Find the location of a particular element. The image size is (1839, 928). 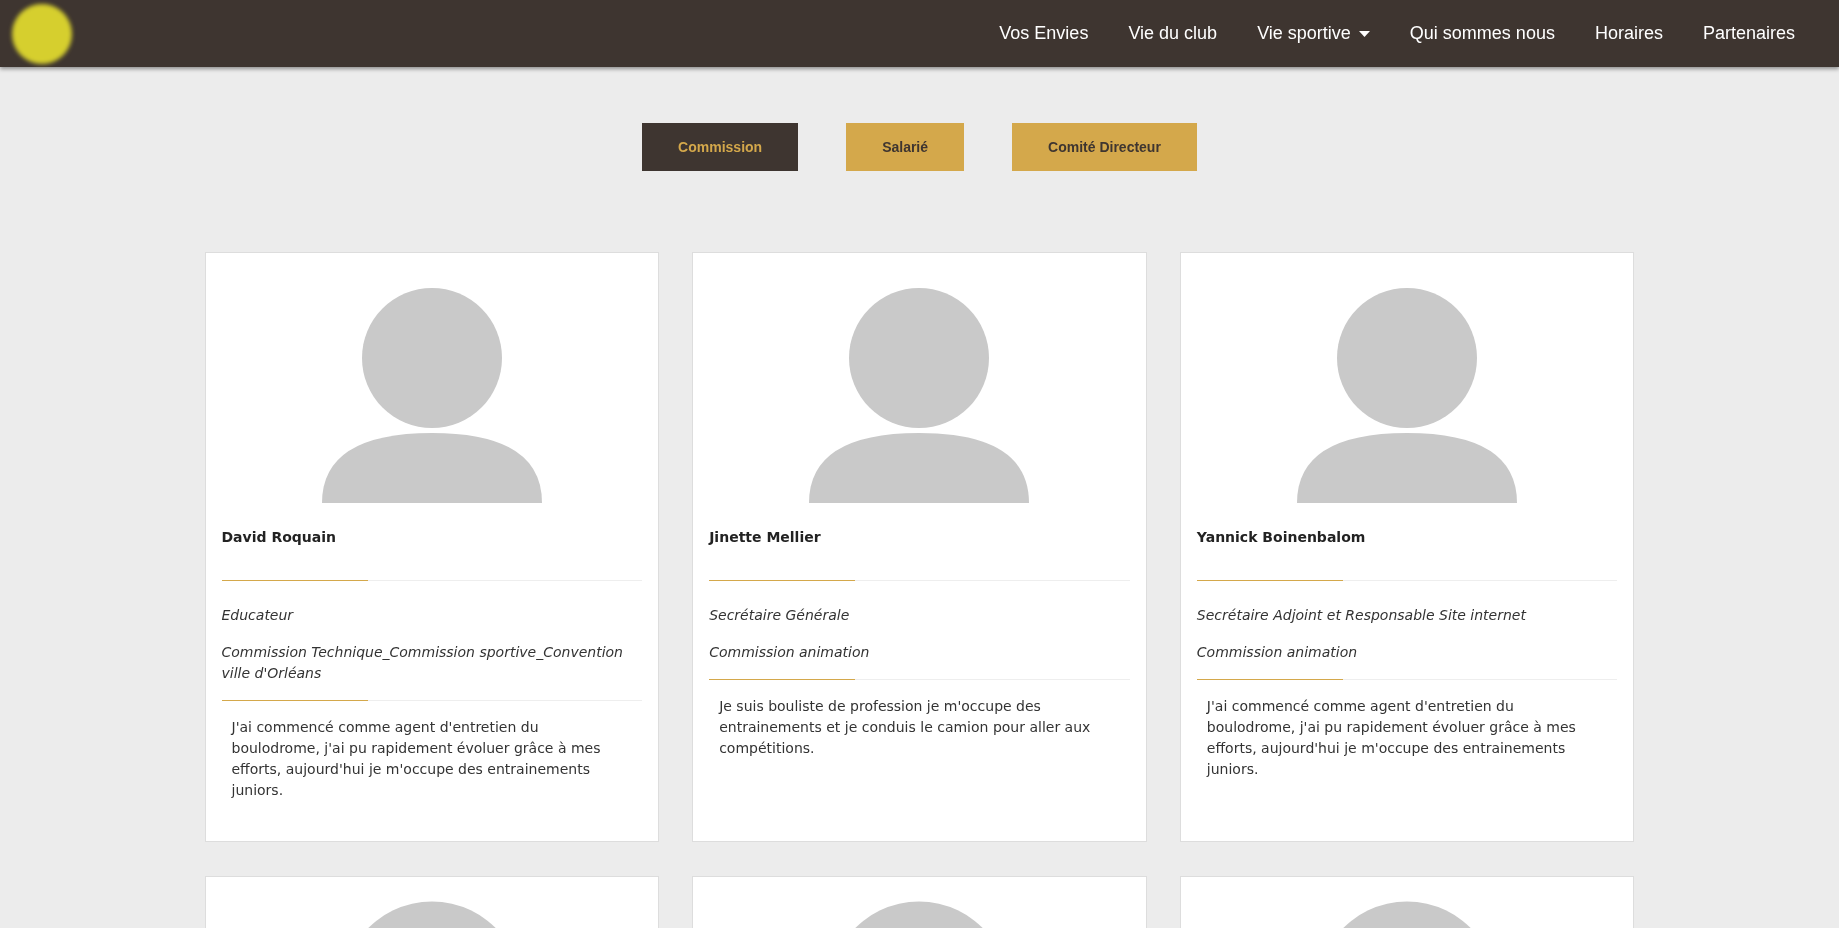

nav-link: Vie du club is located at coordinates (1173, 33).